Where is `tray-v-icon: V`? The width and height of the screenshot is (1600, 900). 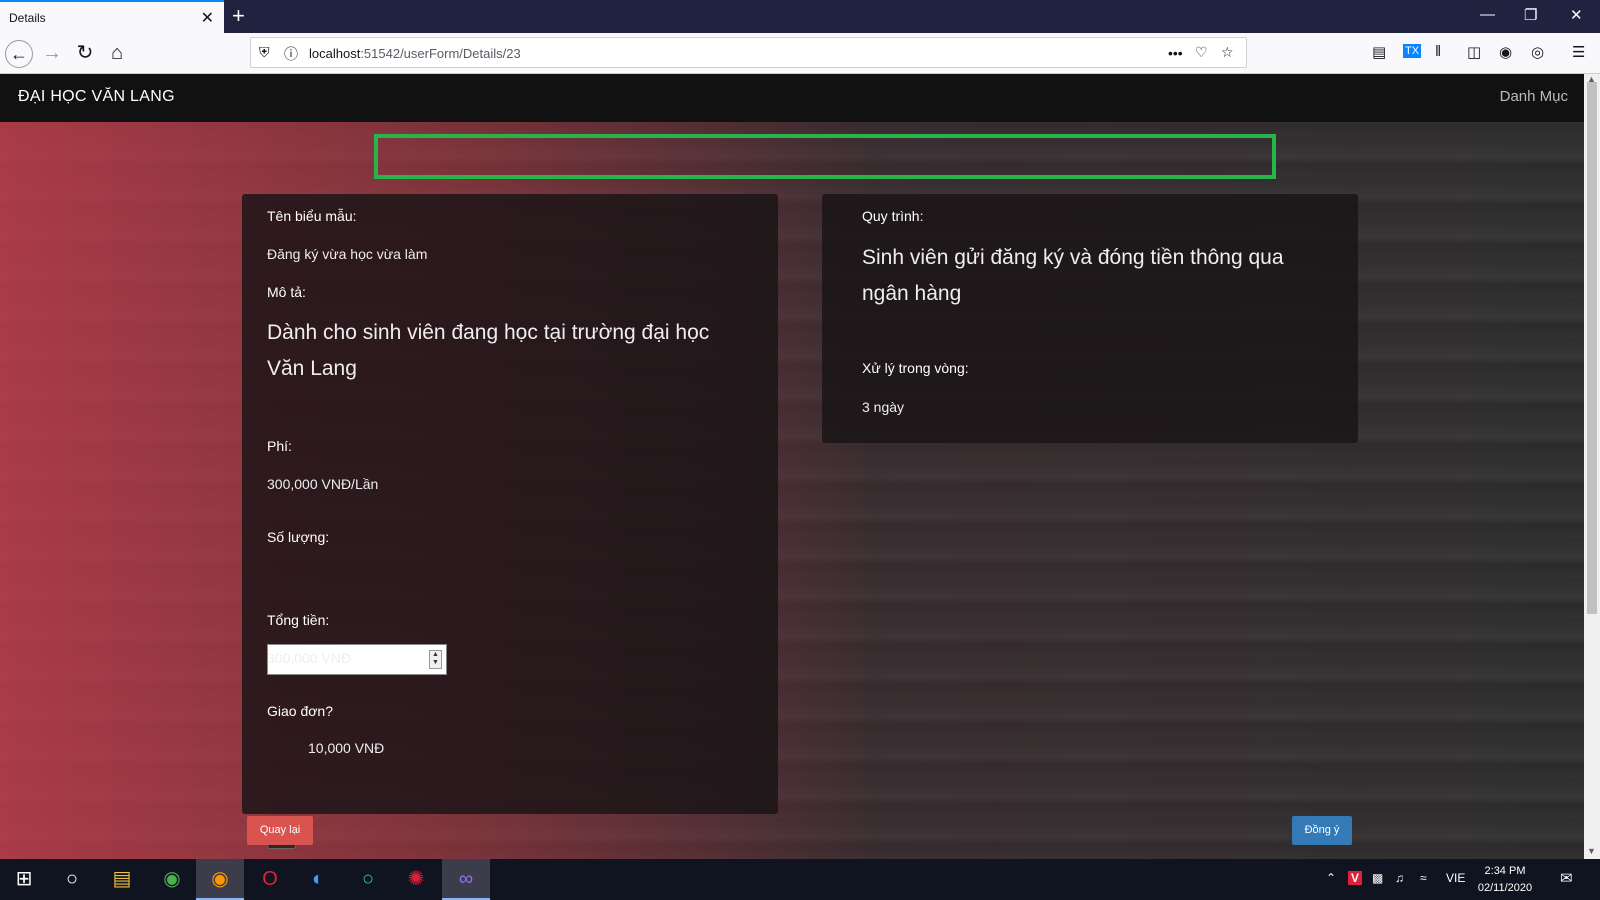
tray-v-icon: V is located at coordinates (1355, 878).